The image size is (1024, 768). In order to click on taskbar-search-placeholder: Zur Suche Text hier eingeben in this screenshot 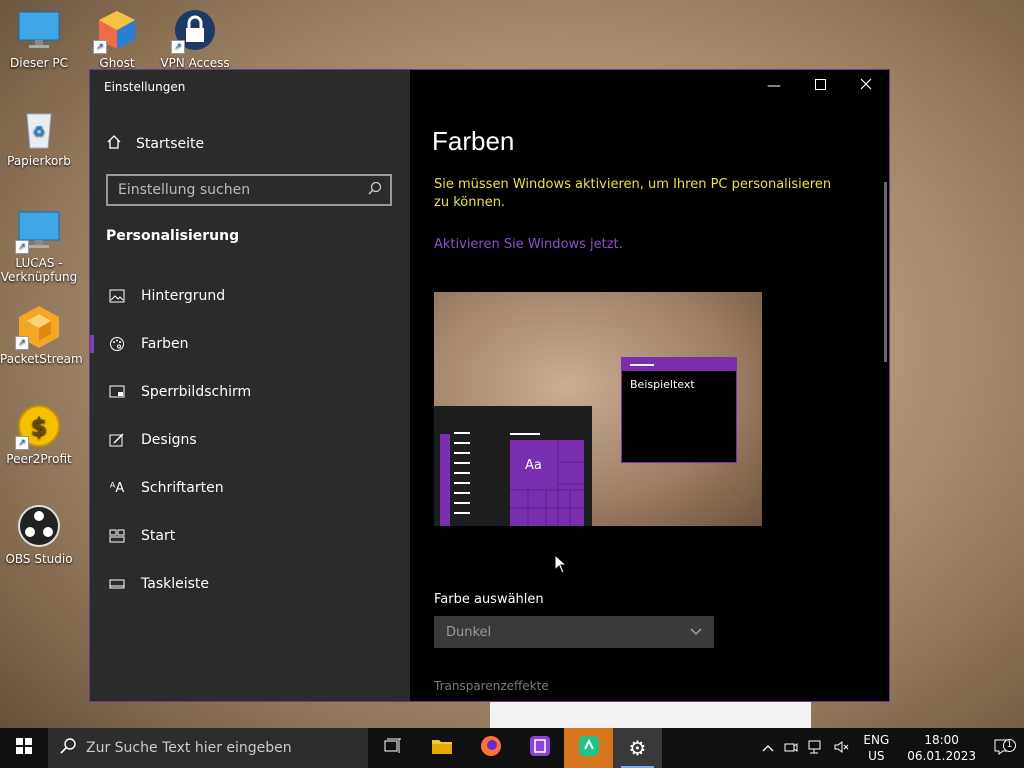, I will do `click(189, 748)`.